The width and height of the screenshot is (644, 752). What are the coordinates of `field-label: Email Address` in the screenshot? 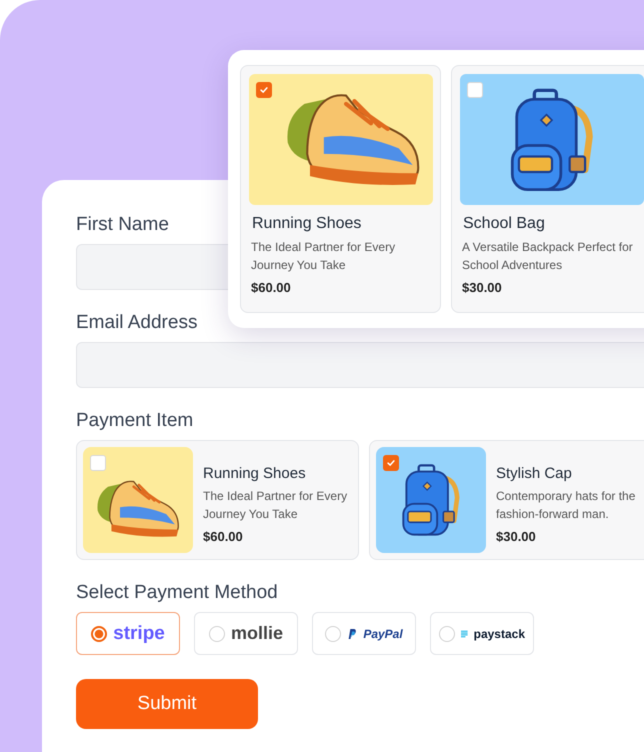 It's located at (137, 323).